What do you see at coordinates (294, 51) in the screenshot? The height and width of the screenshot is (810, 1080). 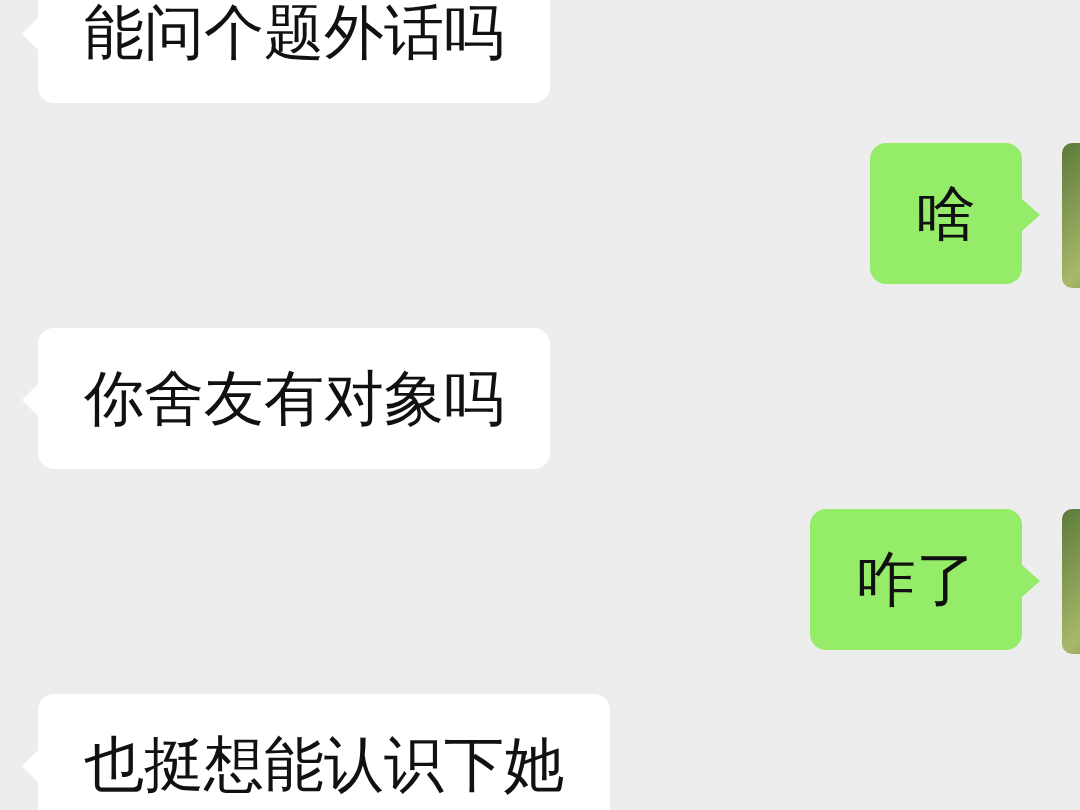 I see `received-message: 能问个题外话吗` at bounding box center [294, 51].